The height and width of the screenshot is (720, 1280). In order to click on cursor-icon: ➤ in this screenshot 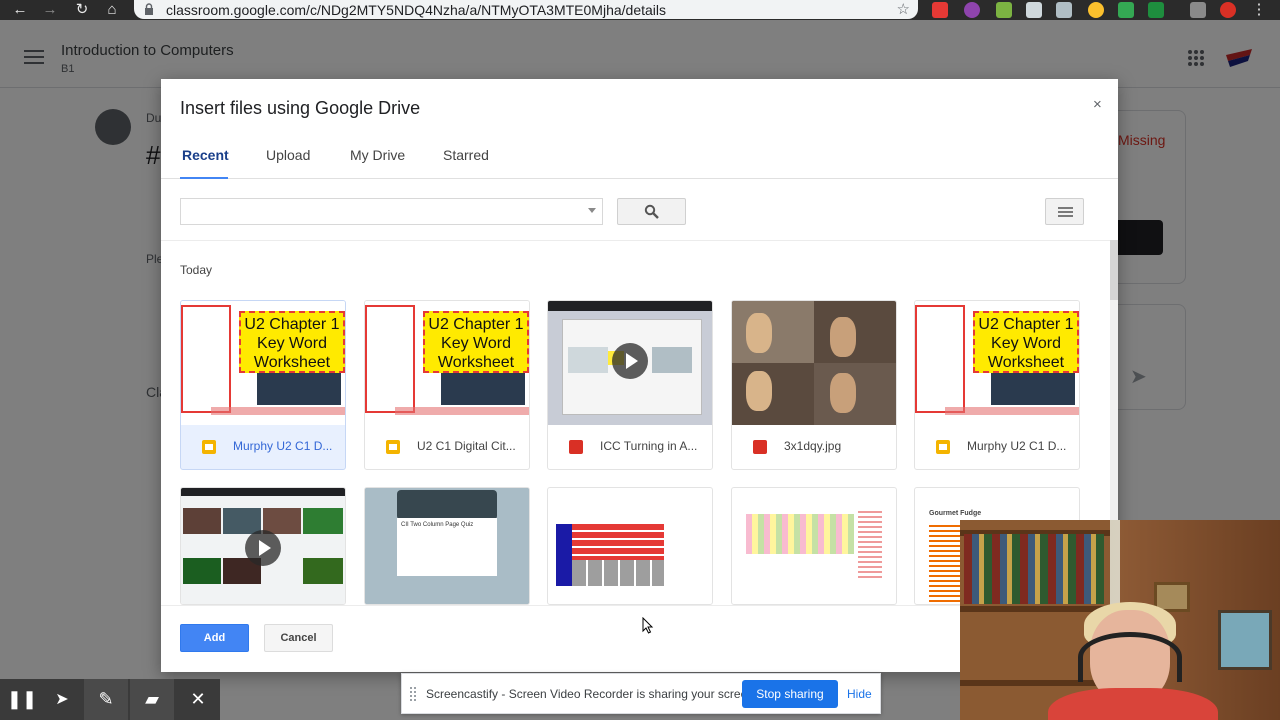, I will do `click(62, 699)`.